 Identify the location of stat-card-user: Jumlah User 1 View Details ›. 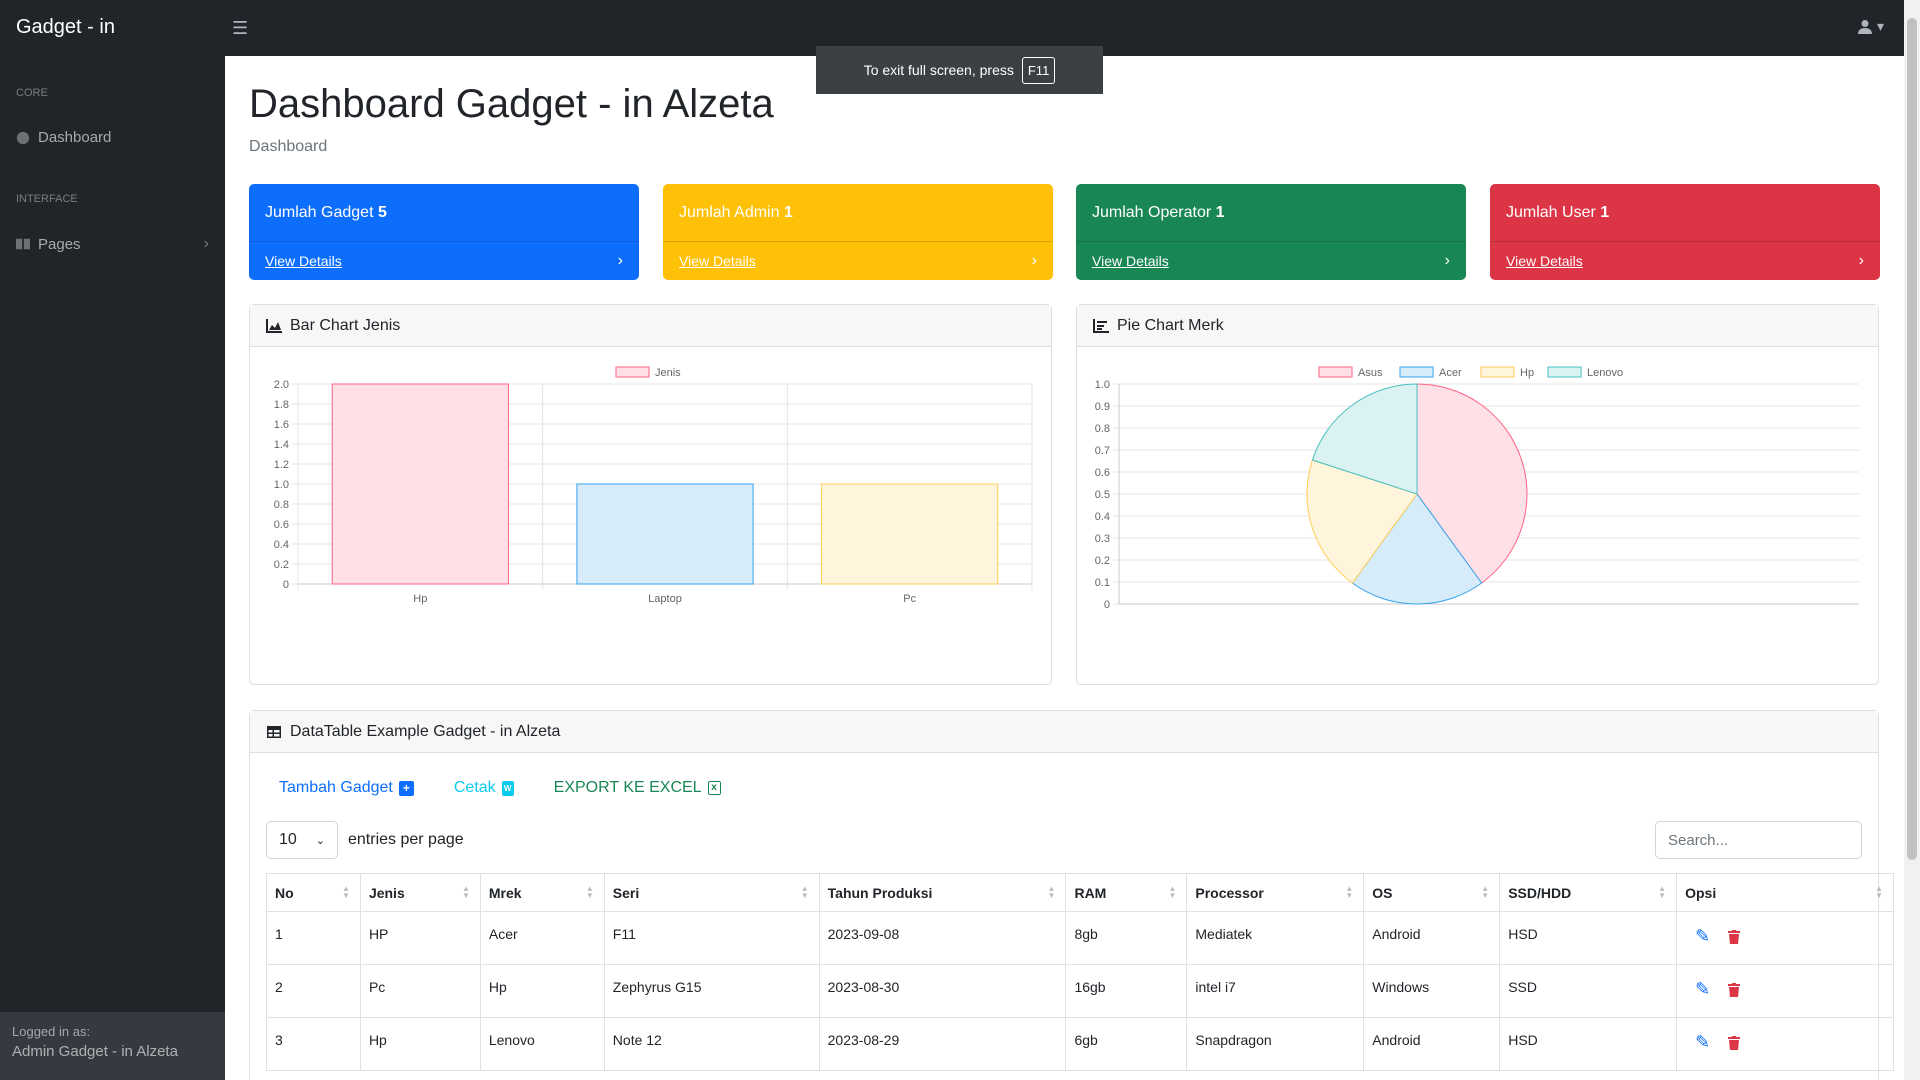
(1685, 232).